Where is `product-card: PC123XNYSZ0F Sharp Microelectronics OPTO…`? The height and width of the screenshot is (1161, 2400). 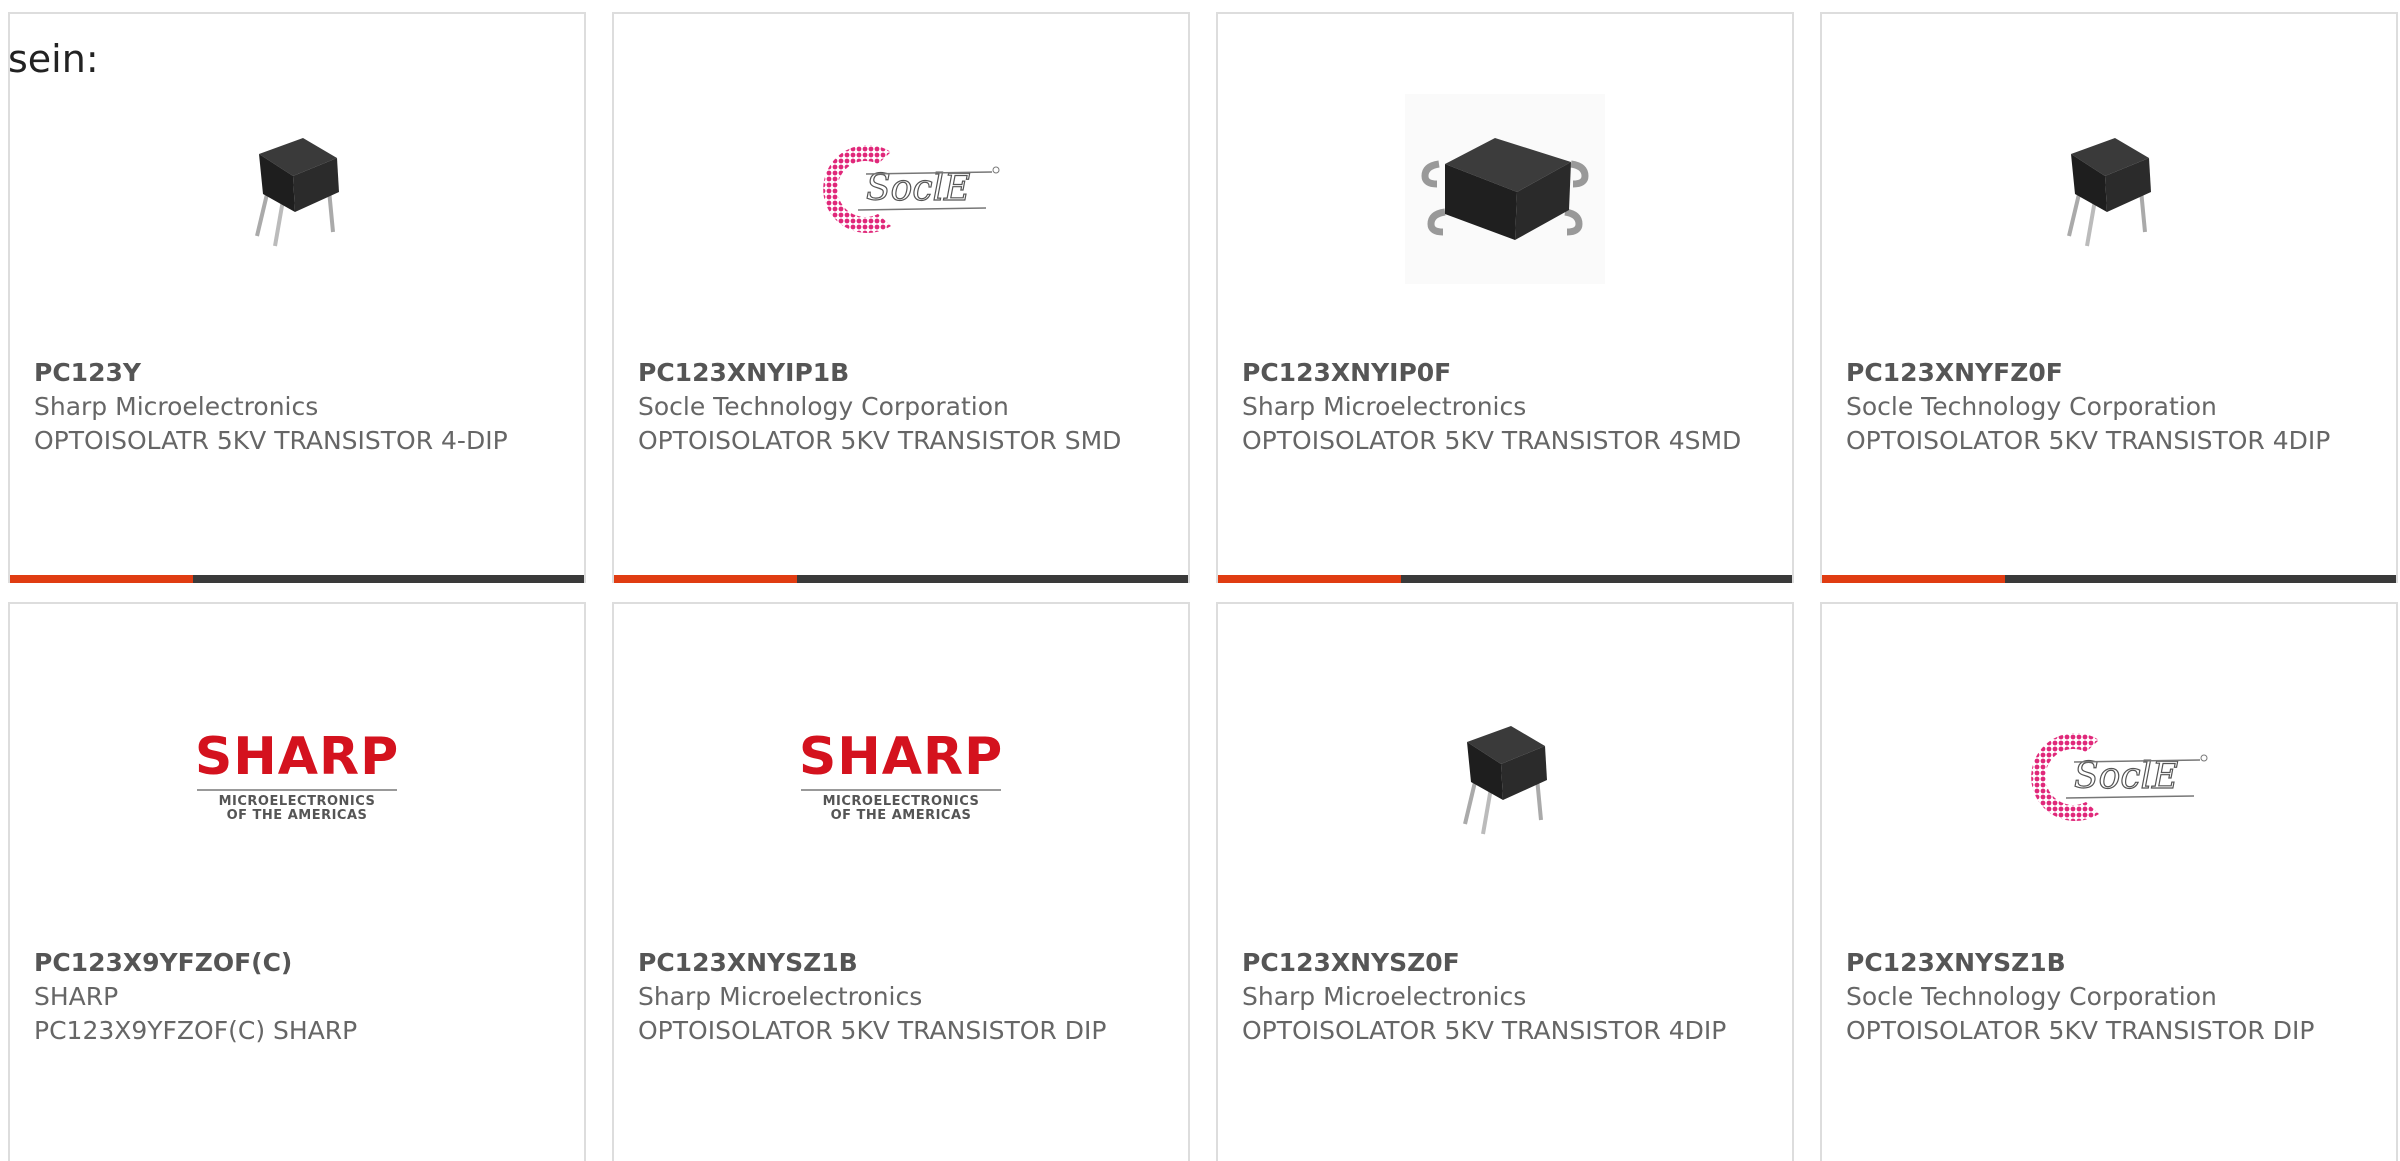
product-card: PC123XNYSZ0F Sharp Microelectronics OPTO… is located at coordinates (1505, 881).